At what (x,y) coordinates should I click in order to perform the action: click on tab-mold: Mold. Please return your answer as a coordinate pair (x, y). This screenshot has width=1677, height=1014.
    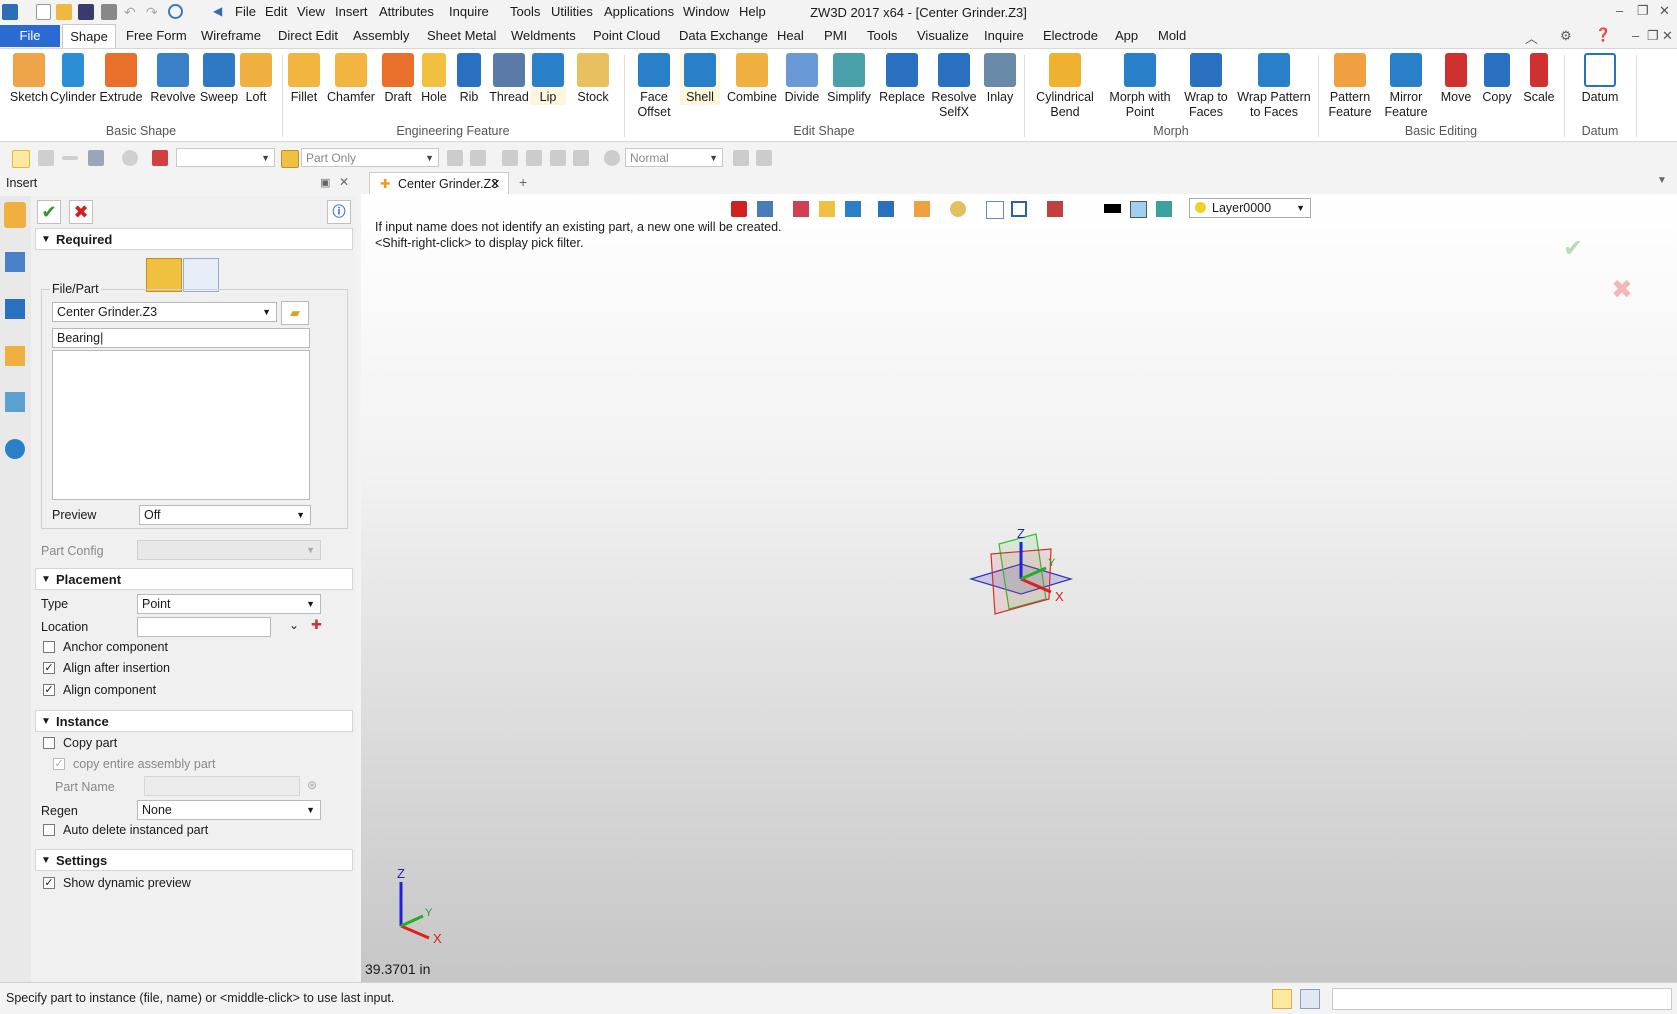
    Looking at the image, I should click on (1172, 35).